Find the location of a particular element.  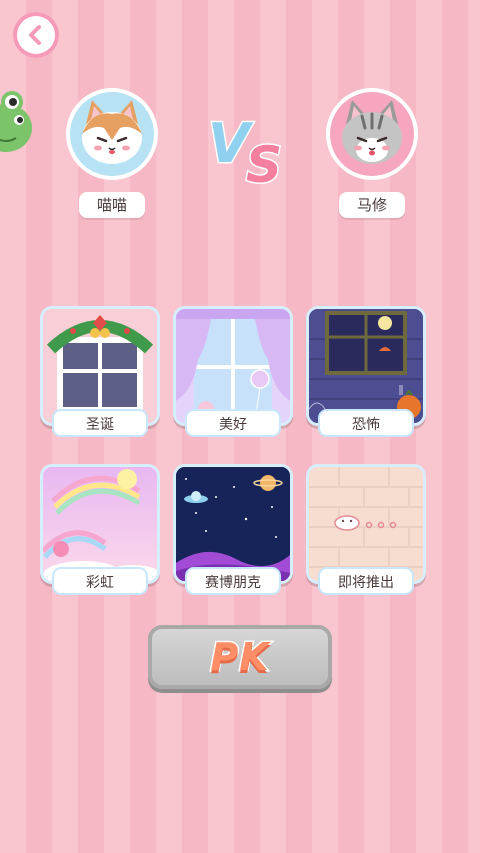

player-left-name: 喵喵 is located at coordinates (112, 205).